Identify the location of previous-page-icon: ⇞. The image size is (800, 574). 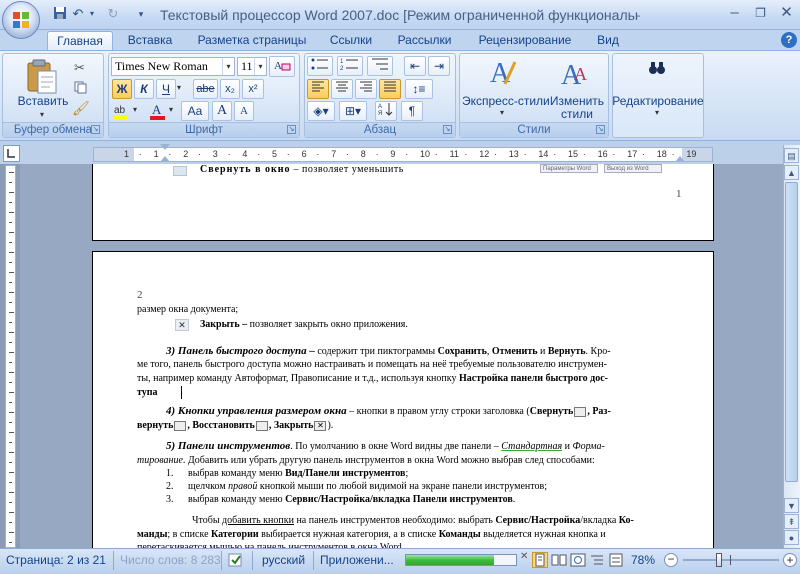
(791, 521).